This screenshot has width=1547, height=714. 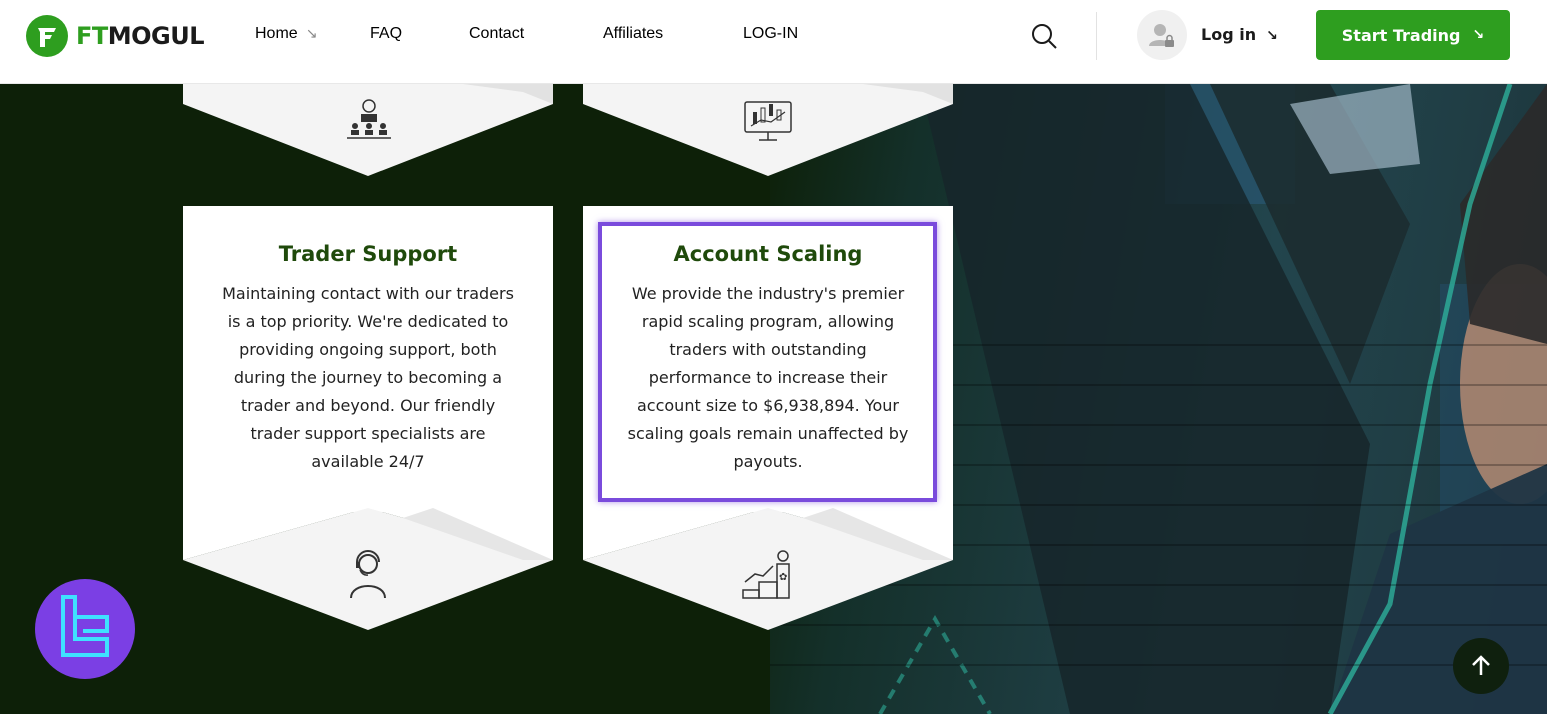 What do you see at coordinates (368, 254) in the screenshot?
I see `card-title: Trader Support` at bounding box center [368, 254].